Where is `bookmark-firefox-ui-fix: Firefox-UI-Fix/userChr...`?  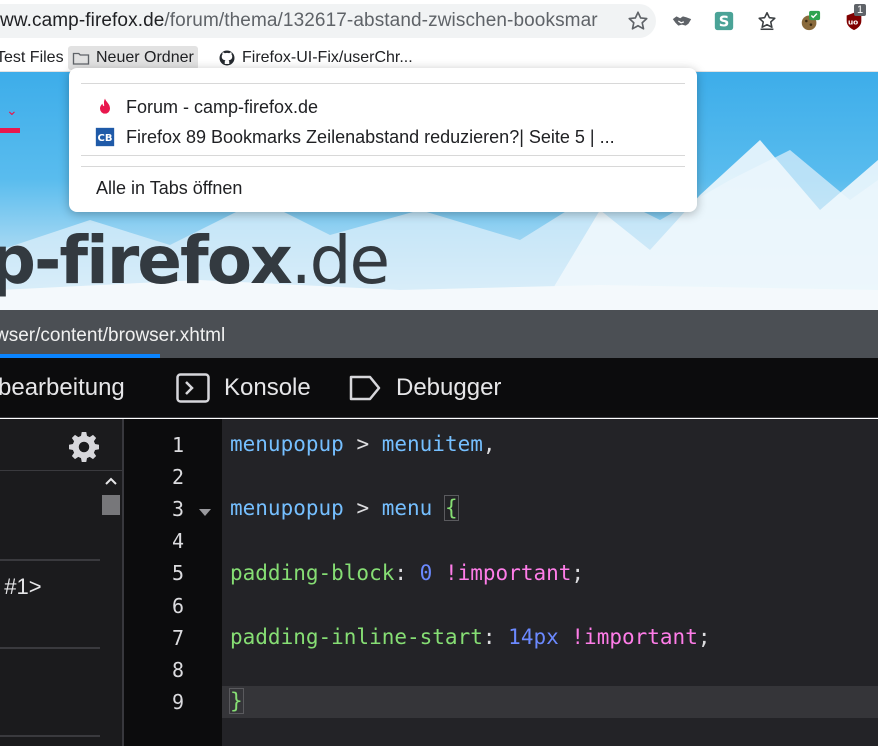 bookmark-firefox-ui-fix: Firefox-UI-Fix/userChr... is located at coordinates (315, 58).